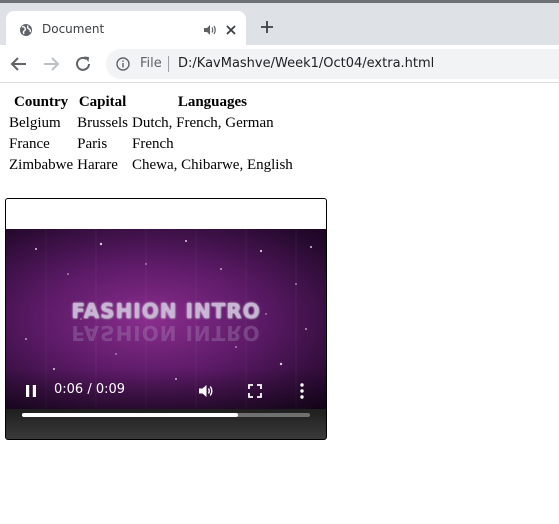 Image resolution: width=559 pixels, height=524 pixels. Describe the element at coordinates (41, 102) in the screenshot. I see `column-header: Country` at that location.